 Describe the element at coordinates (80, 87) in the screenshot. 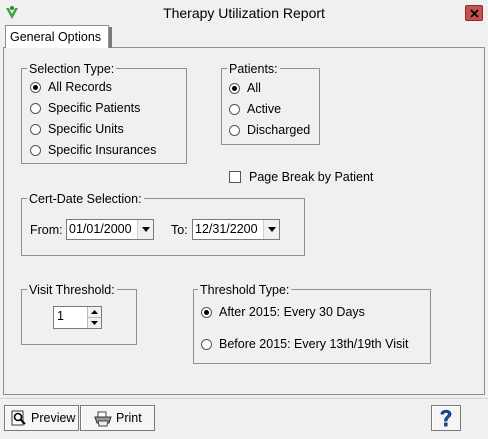

I see `radio-label: All Records` at that location.